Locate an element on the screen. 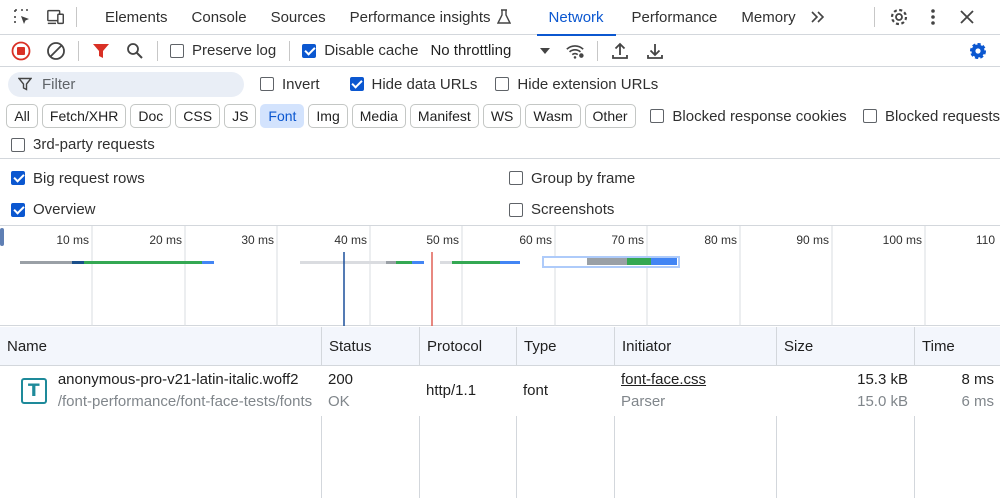 This screenshot has width=1000, height=498. cell-status: 200 OK is located at coordinates (370, 391).